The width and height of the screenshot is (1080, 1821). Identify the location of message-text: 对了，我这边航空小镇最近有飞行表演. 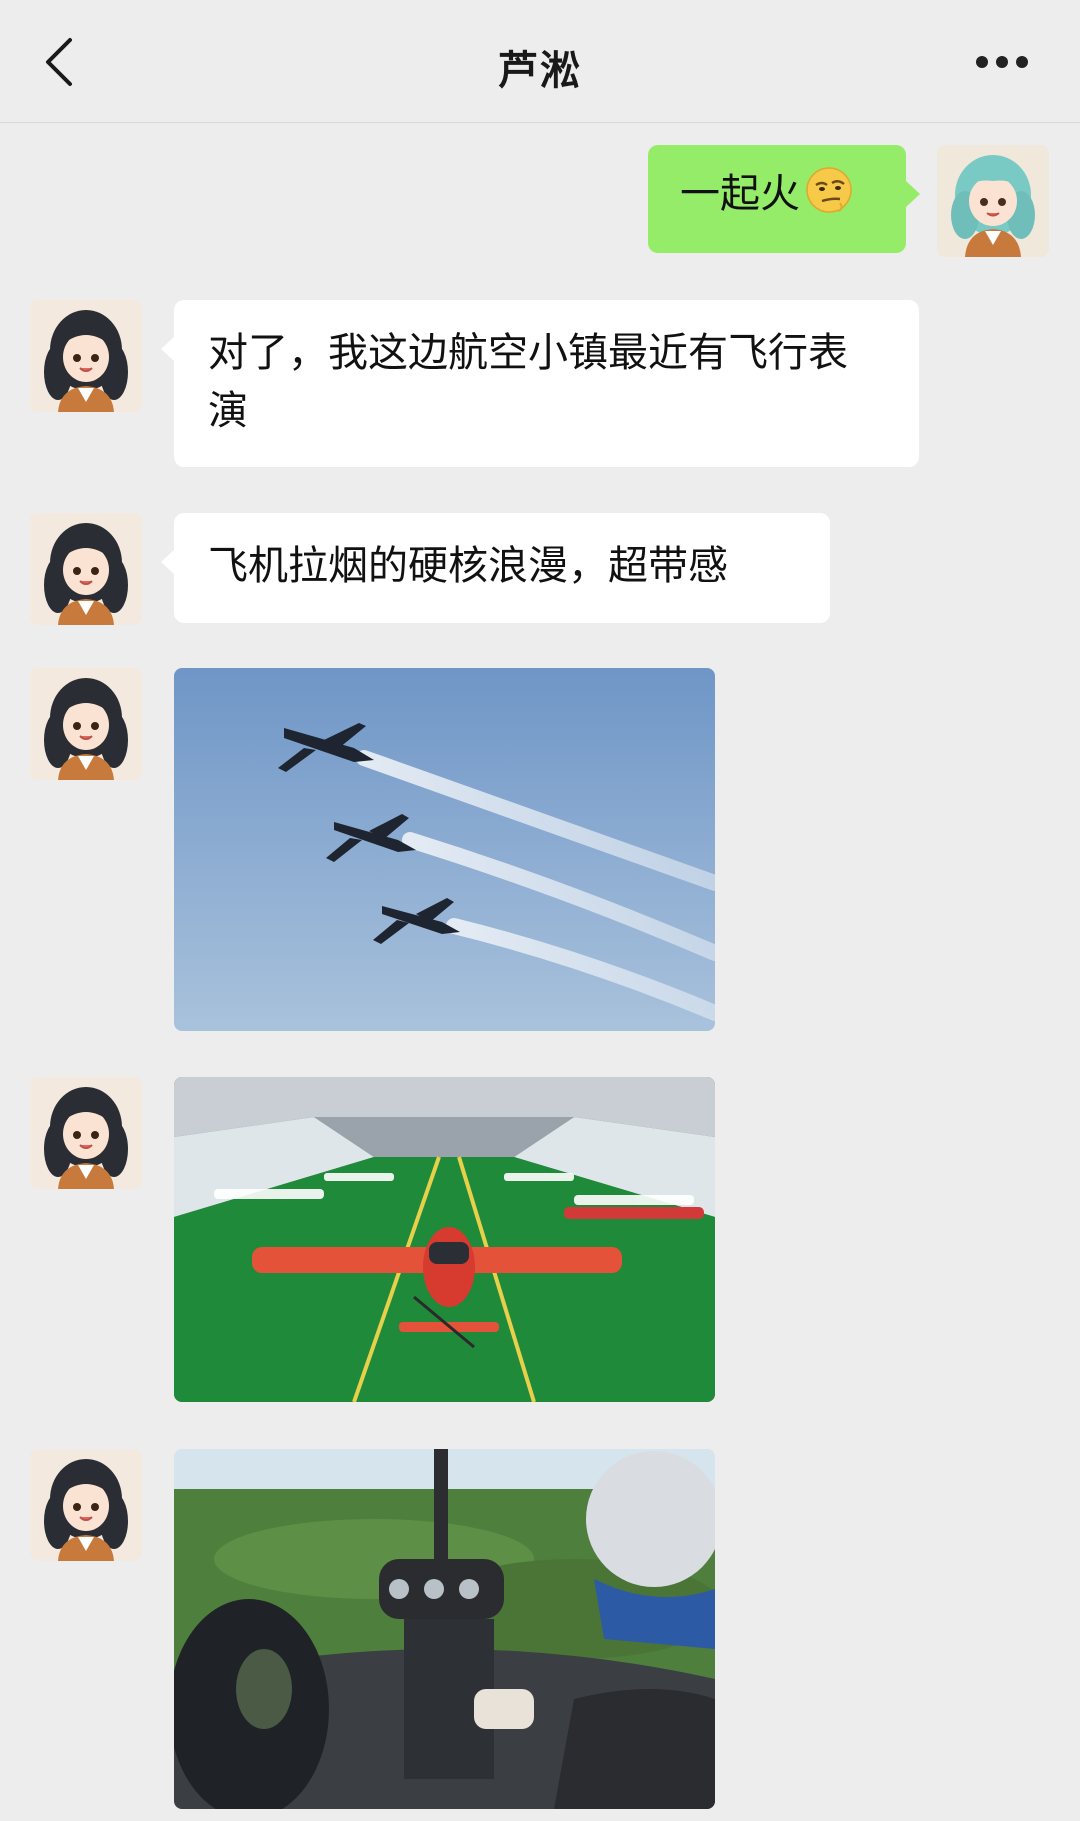
(528, 382).